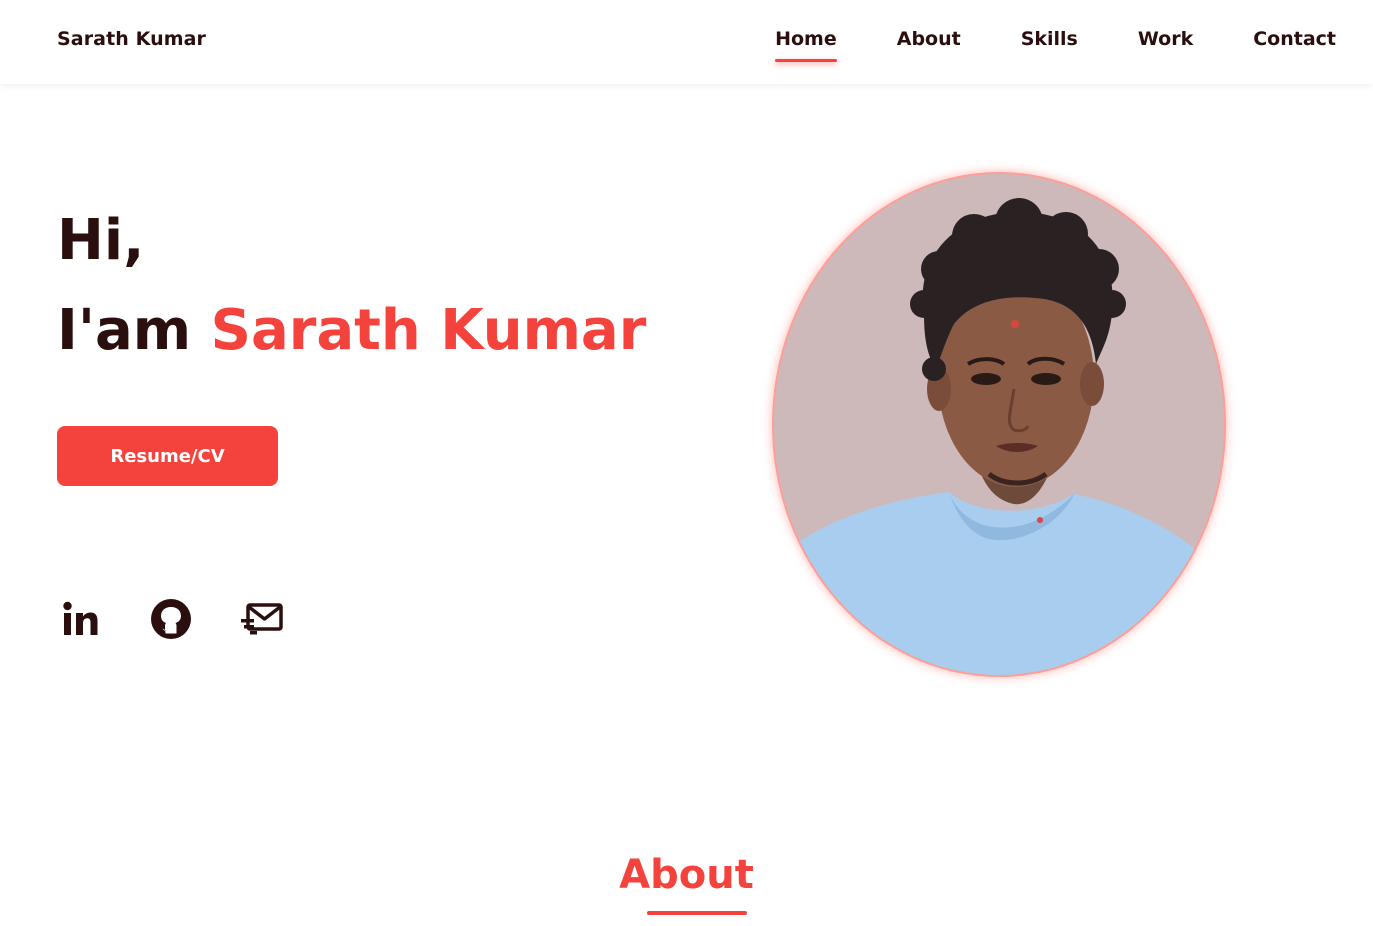  What do you see at coordinates (1294, 39) in the screenshot?
I see `nav-contact: Contact` at bounding box center [1294, 39].